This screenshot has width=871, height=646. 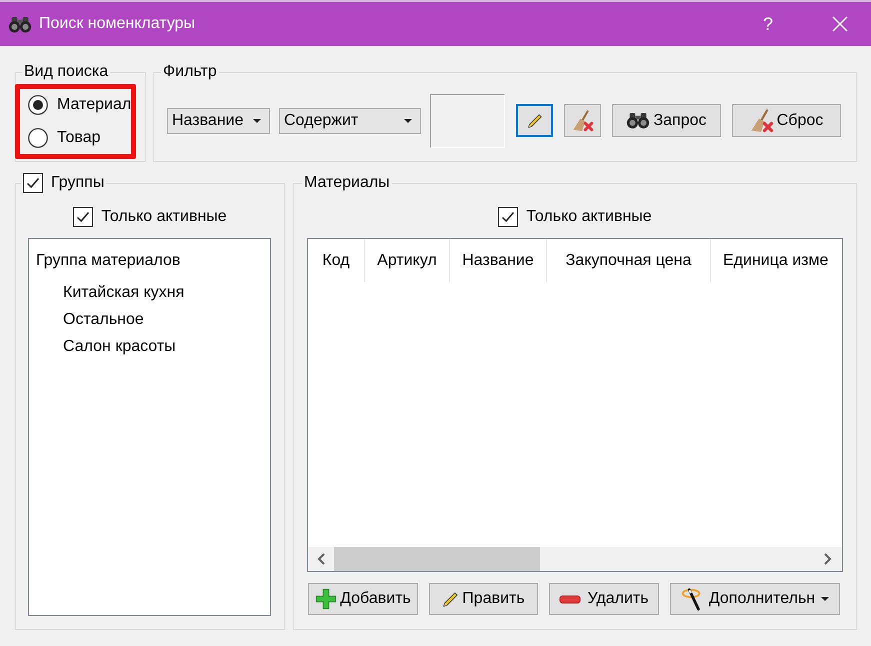 I want to click on clear-button, so click(x=582, y=120).